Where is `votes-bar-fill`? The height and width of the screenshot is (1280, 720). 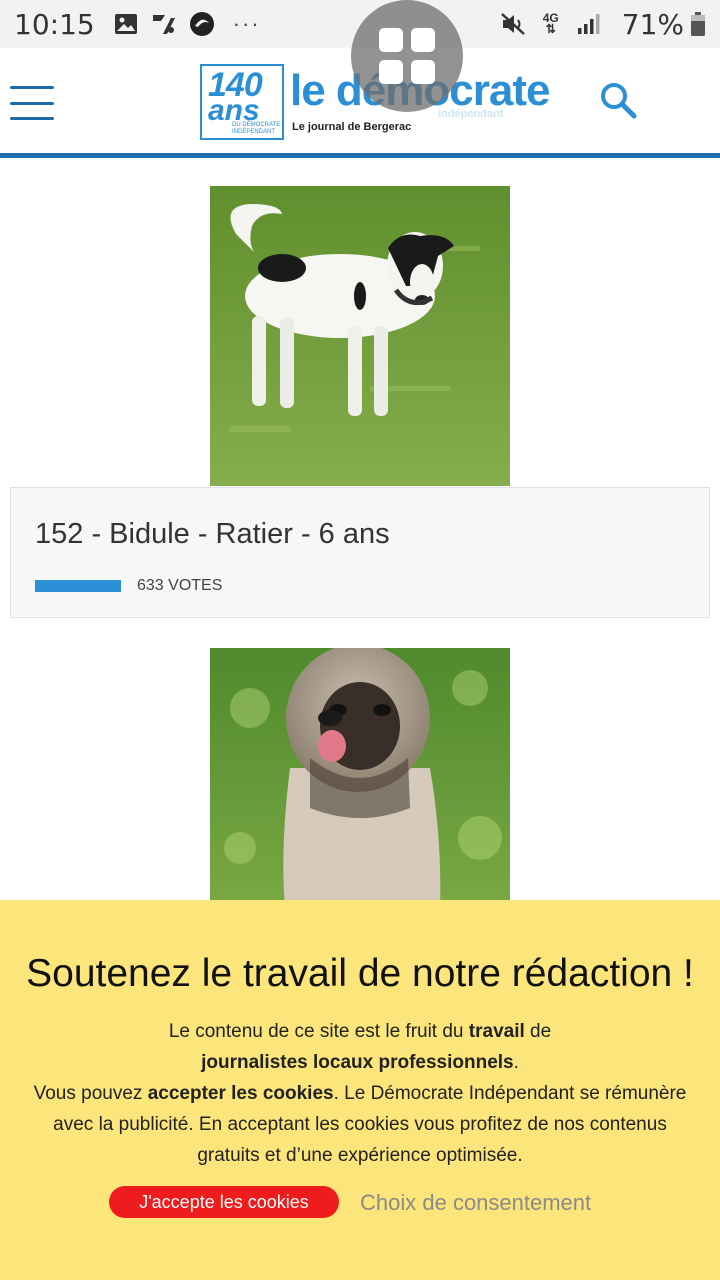
votes-bar-fill is located at coordinates (78, 586).